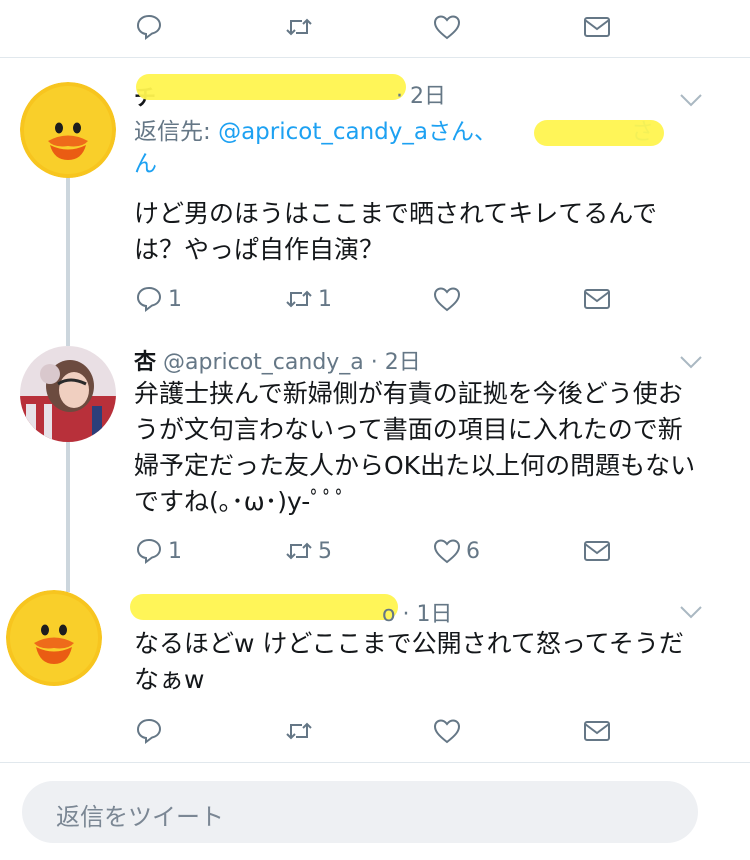  I want to click on retweet-count: 1, so click(325, 299).